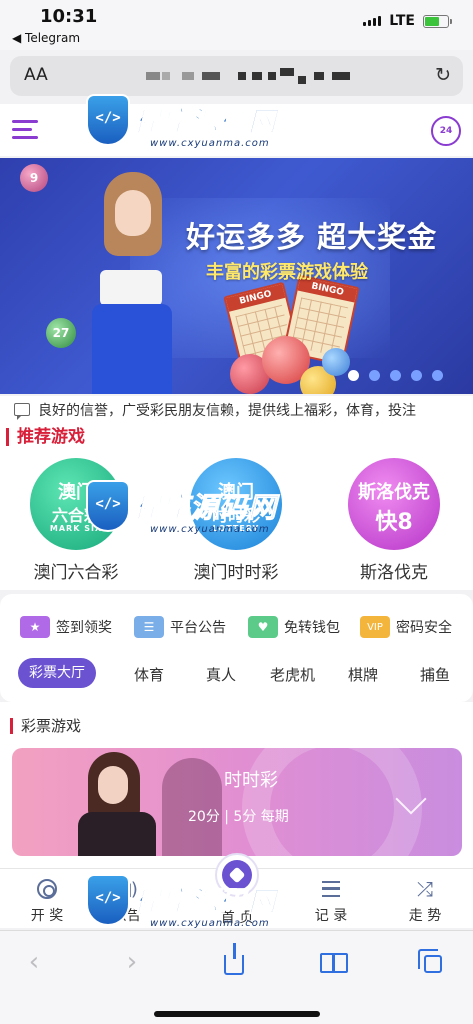 This screenshot has height=1024, width=473. Describe the element at coordinates (236, 25) in the screenshot. I see `status-bar: 10:31 ◀ Telegram LTE` at that location.